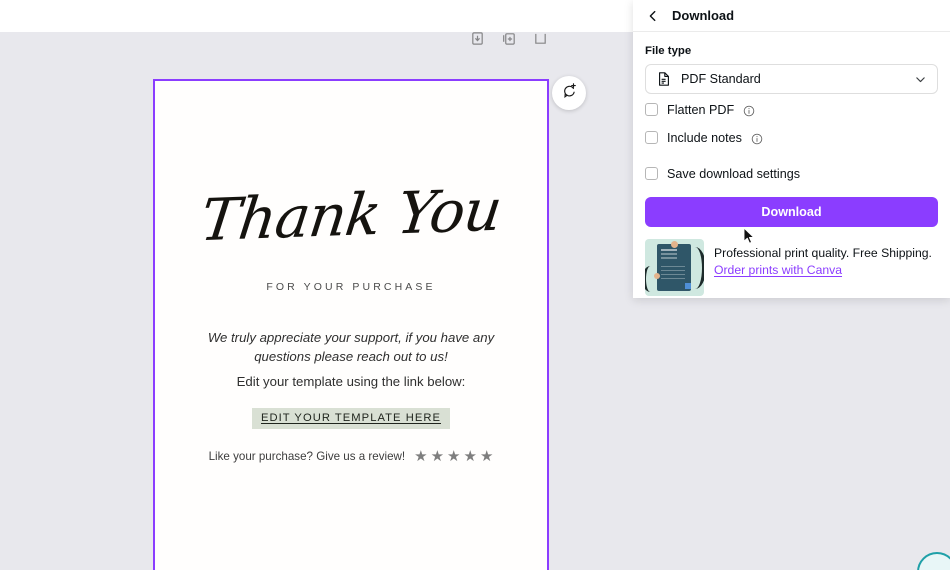 Image resolution: width=950 pixels, height=570 pixels. I want to click on star-rating: ★ ★ ★ ★ ★, so click(453, 456).